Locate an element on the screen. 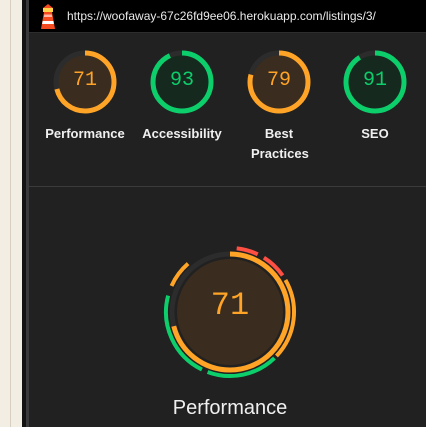  gauge-label: Performance is located at coordinates (85, 133).